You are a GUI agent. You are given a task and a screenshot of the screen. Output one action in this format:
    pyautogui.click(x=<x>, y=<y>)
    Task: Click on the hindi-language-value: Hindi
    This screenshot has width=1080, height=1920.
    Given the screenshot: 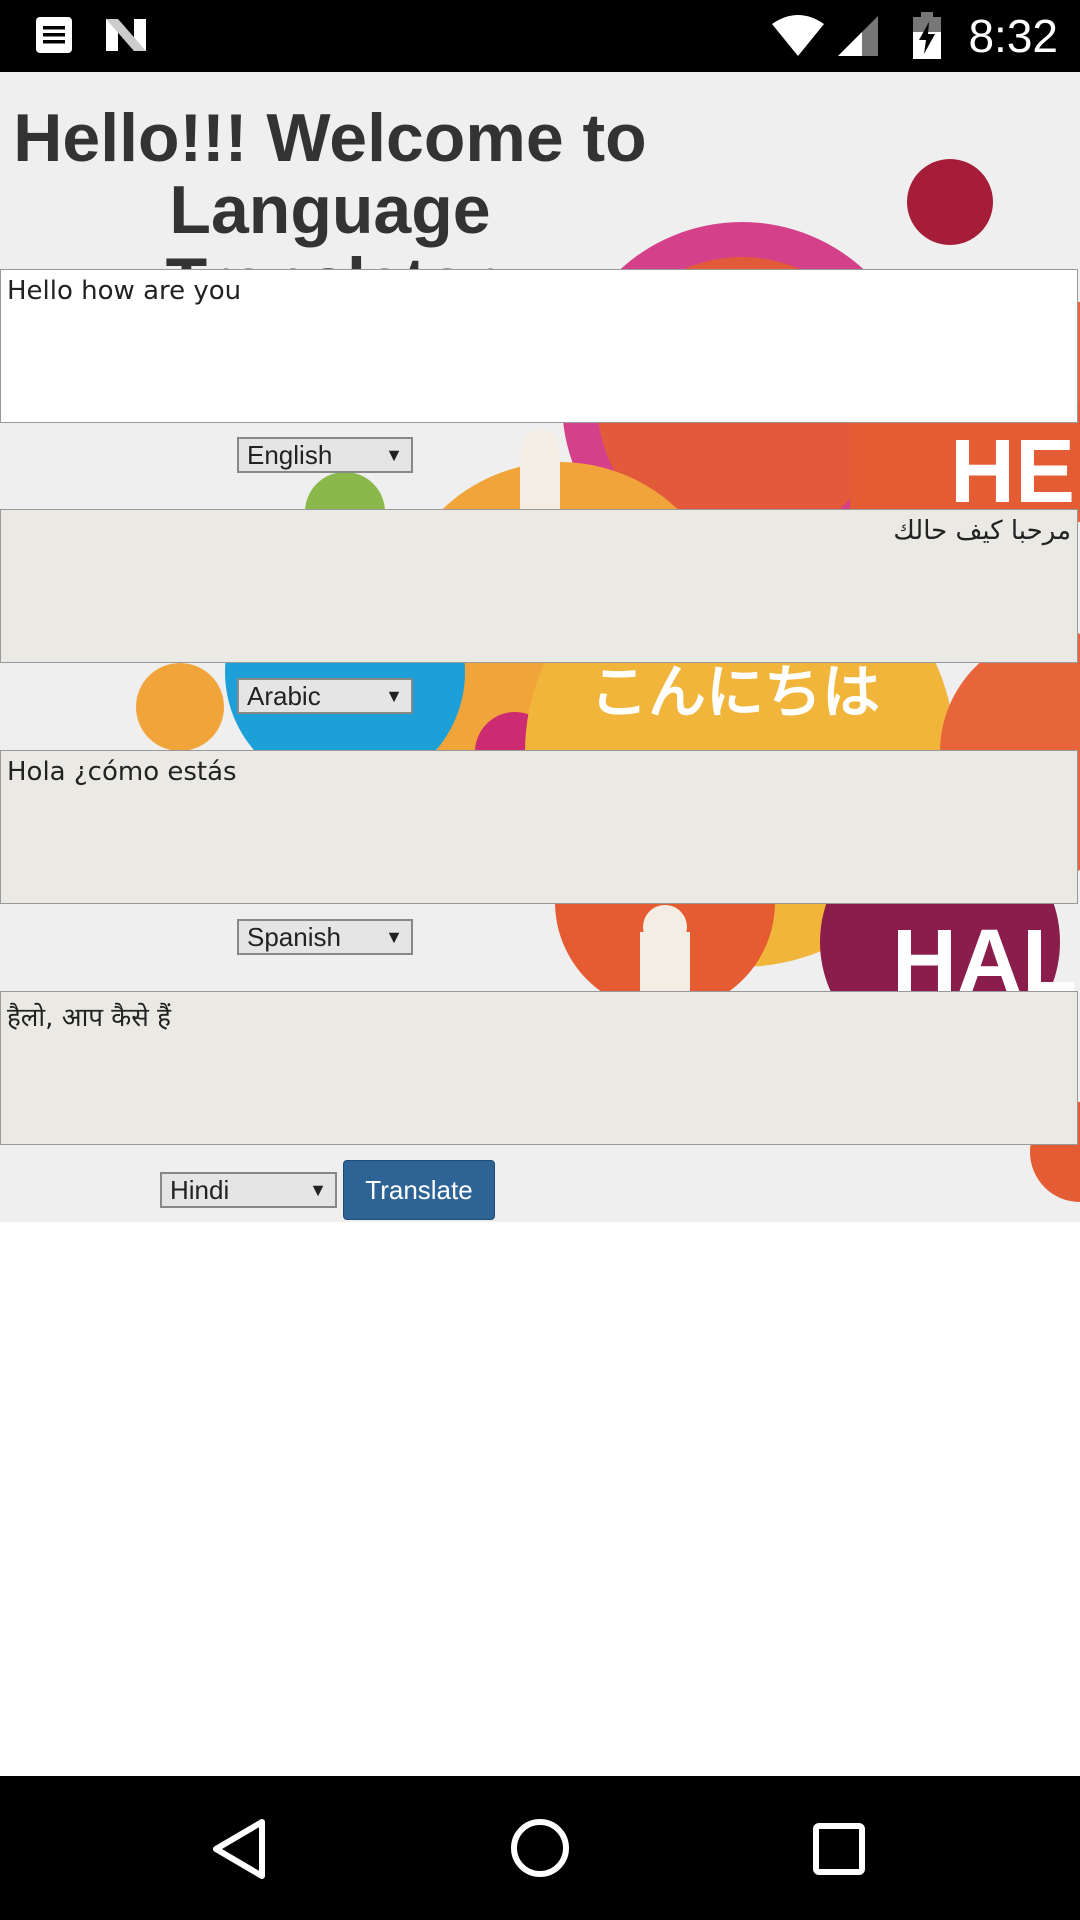 What is the action you would take?
    pyautogui.click(x=200, y=1190)
    